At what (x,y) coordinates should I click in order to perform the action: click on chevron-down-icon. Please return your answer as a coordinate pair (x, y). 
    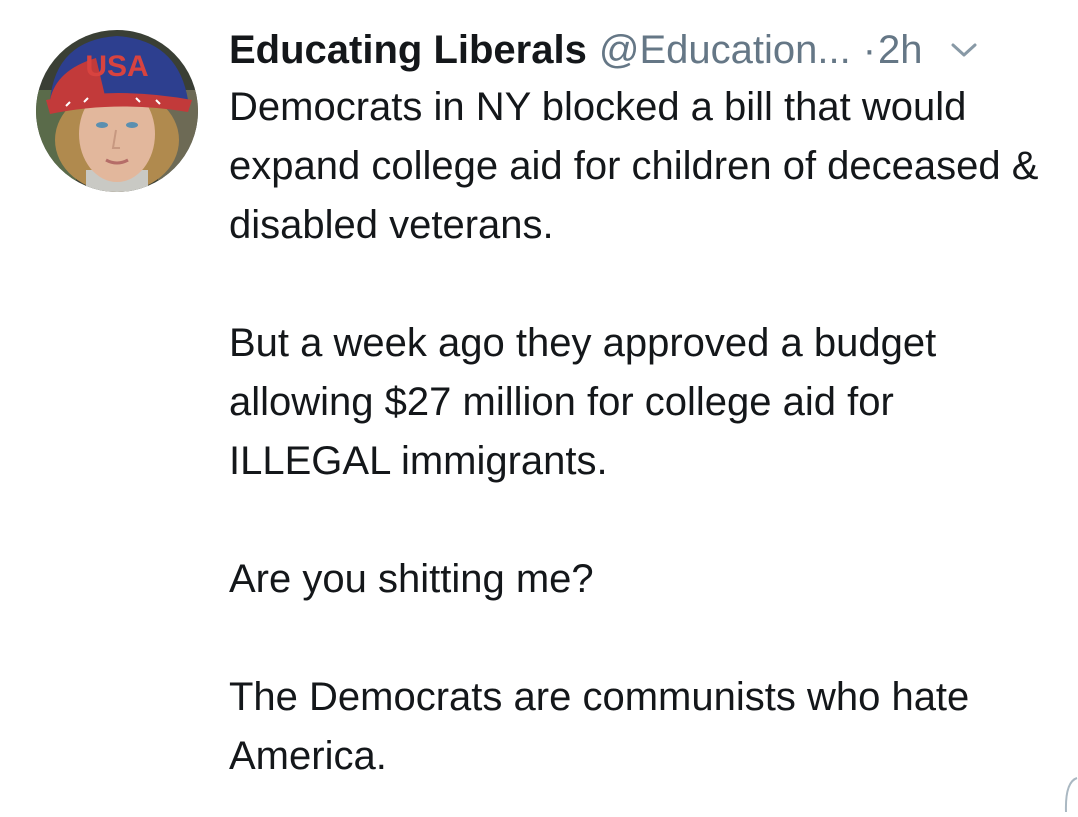
    Looking at the image, I should click on (964, 50).